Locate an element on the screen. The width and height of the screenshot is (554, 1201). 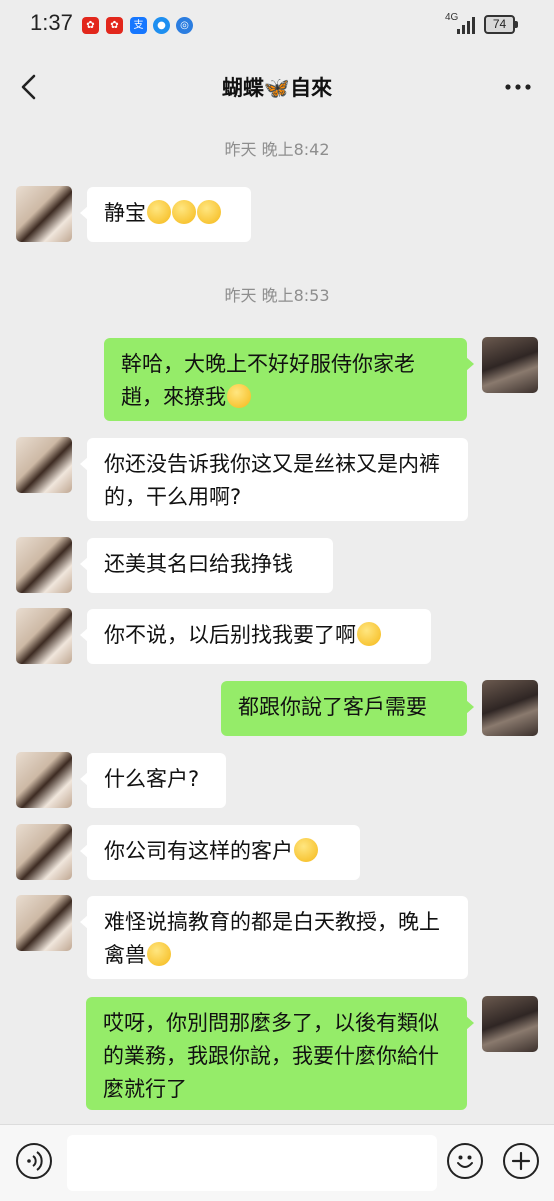
message-bubble-incoming: 什么客户? is located at coordinates (153, 780).